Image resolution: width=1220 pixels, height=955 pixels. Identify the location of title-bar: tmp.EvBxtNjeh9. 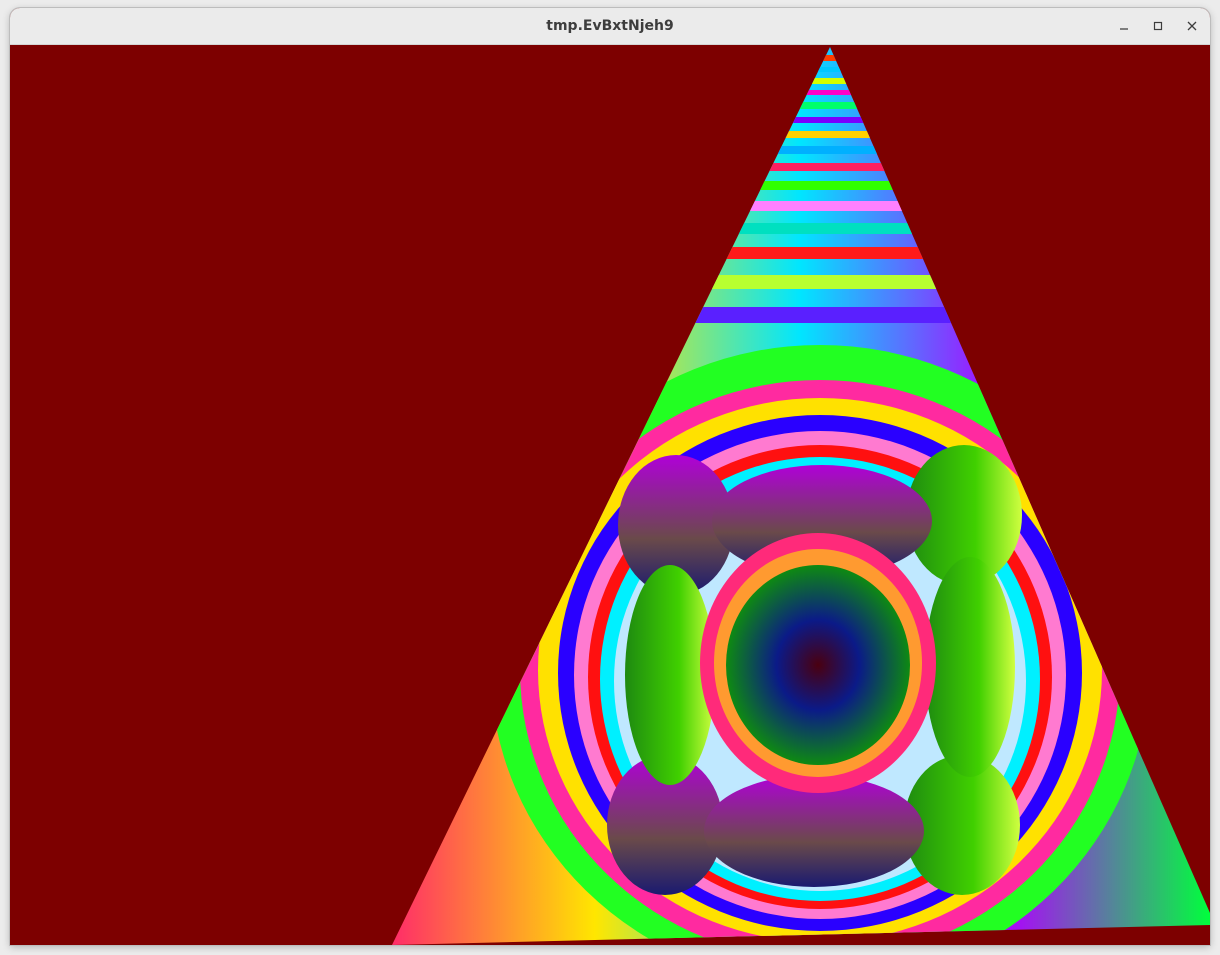
(610, 26).